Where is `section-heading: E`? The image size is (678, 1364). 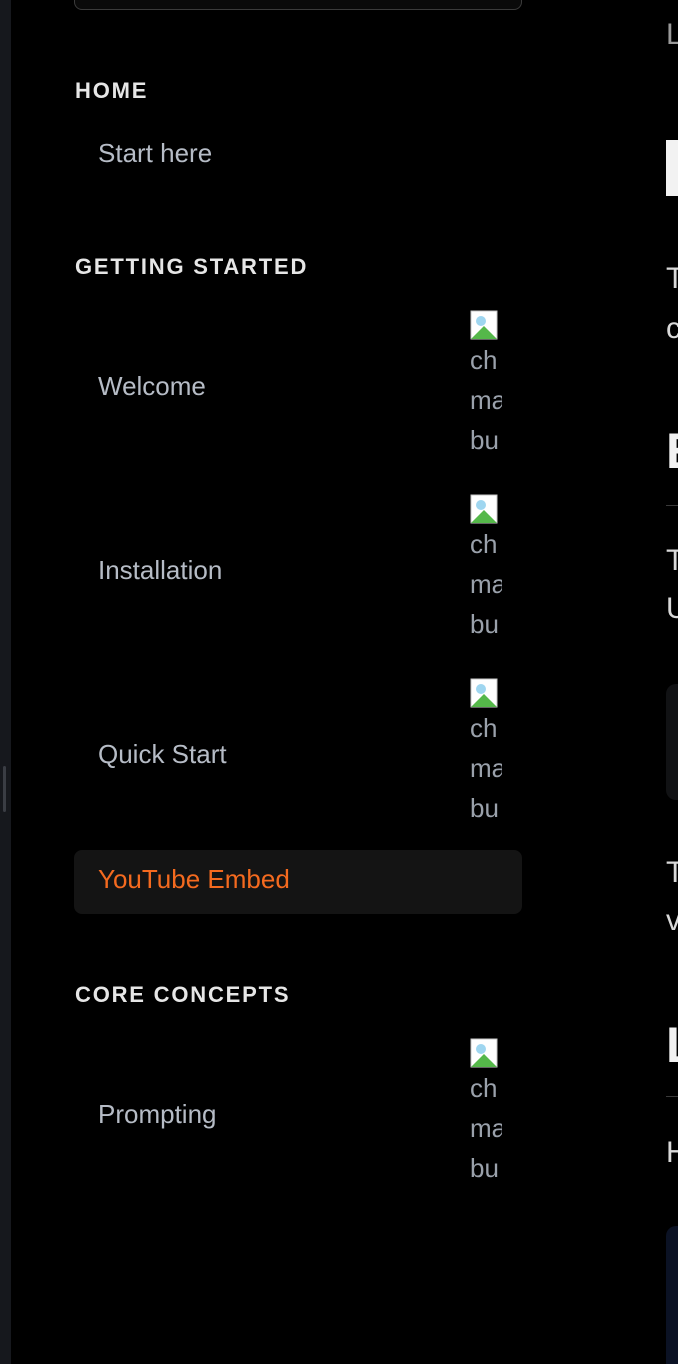
section-heading: E is located at coordinates (672, 451).